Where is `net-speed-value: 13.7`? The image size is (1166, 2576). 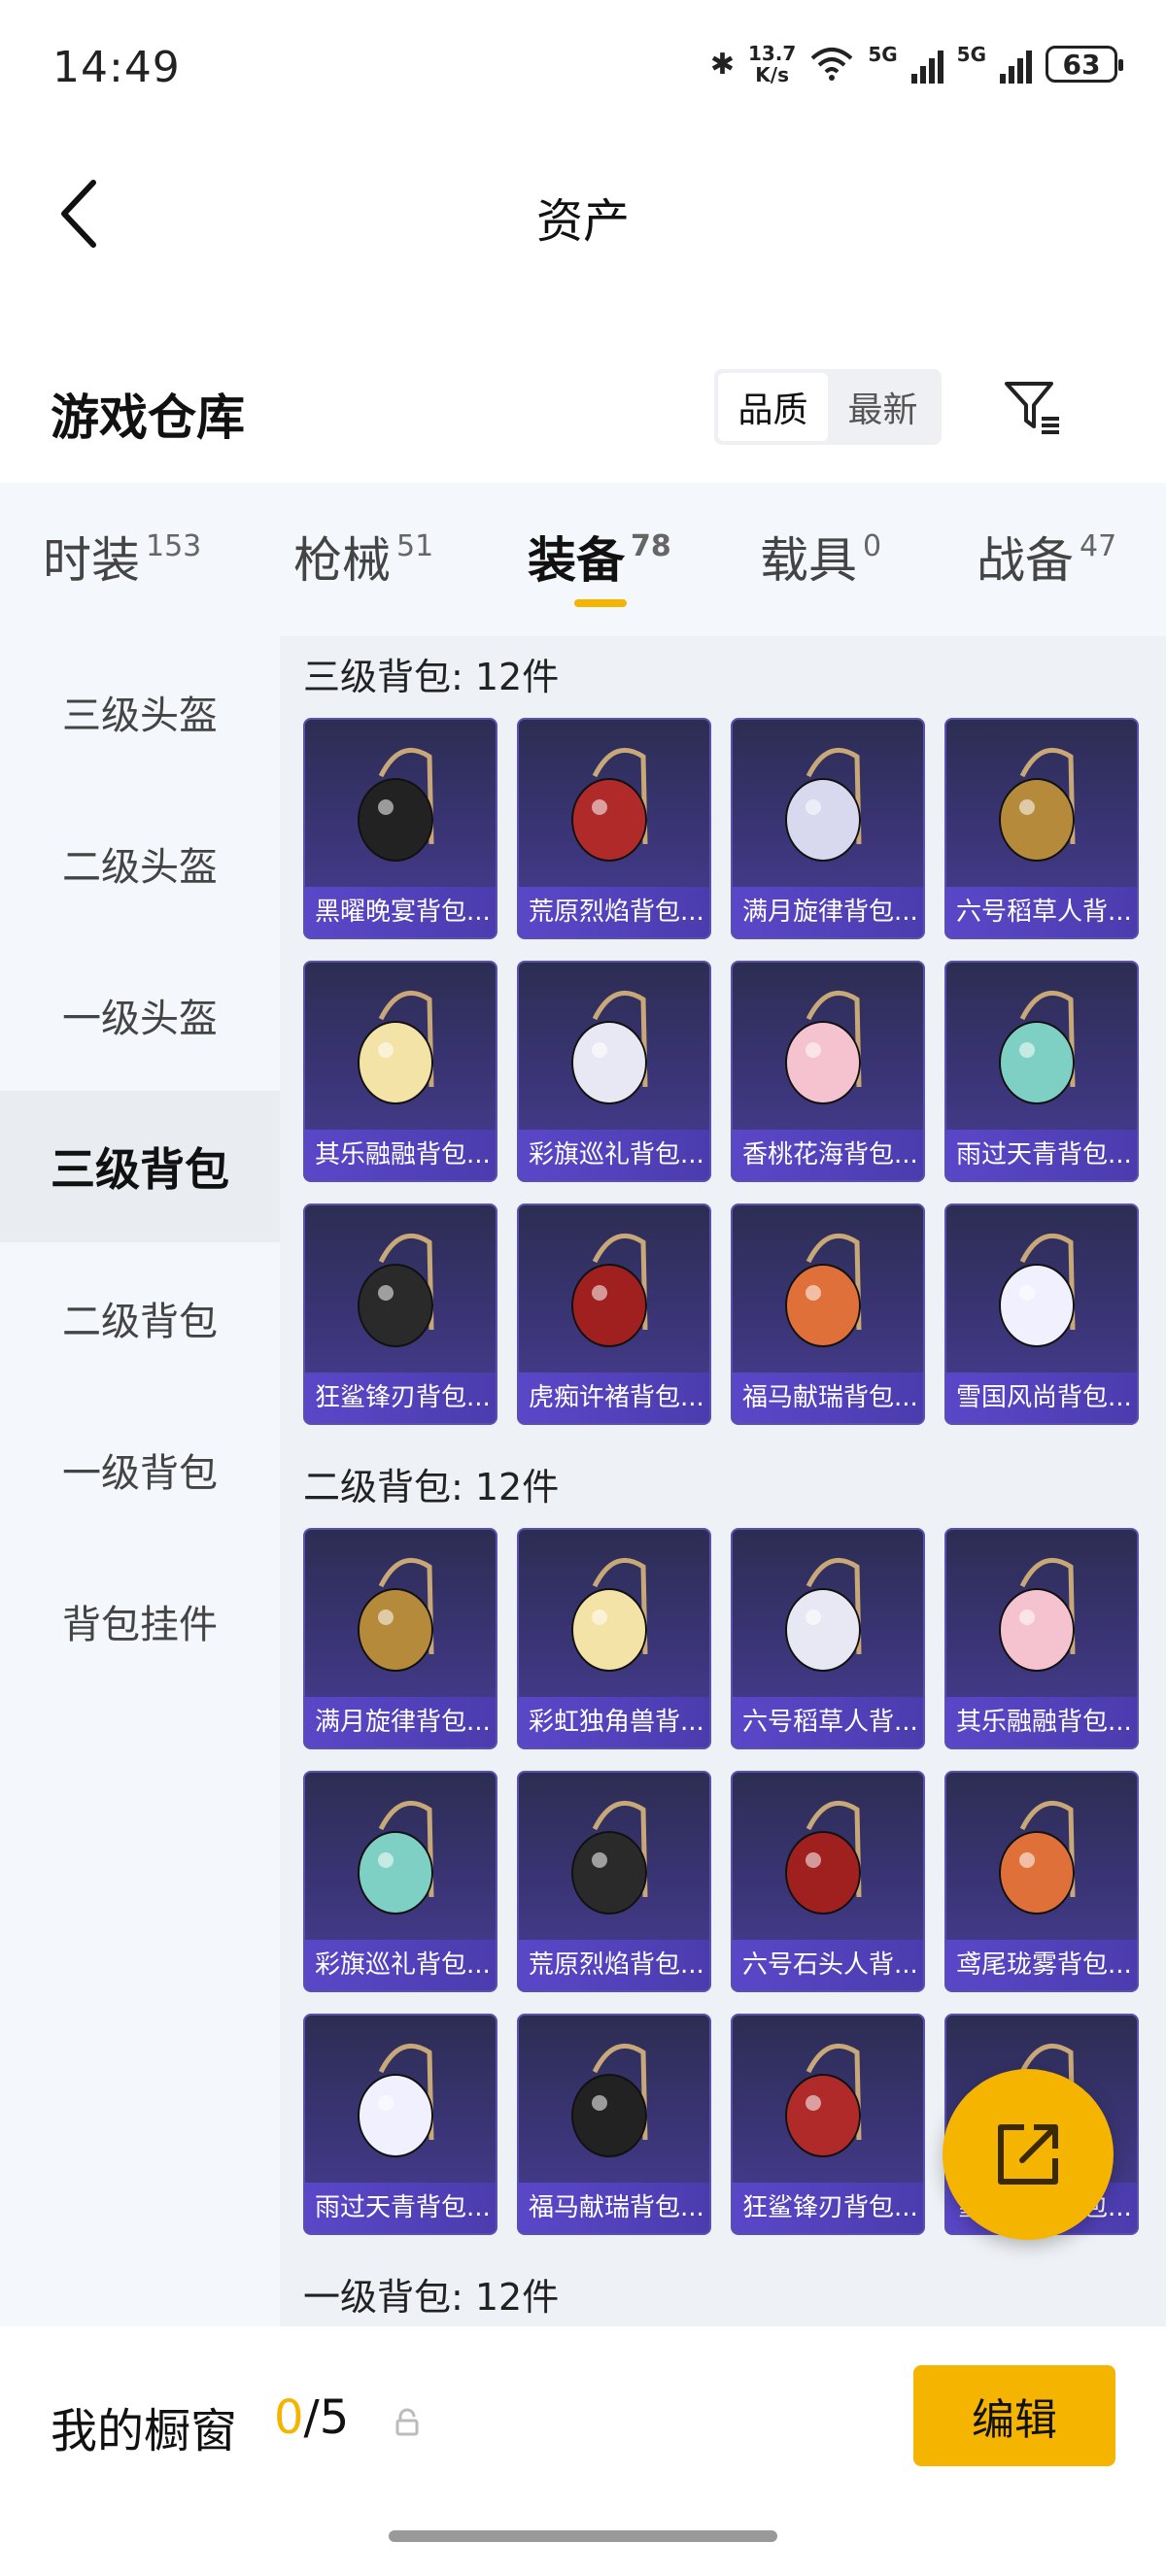
net-speed-value: 13.7 is located at coordinates (772, 53).